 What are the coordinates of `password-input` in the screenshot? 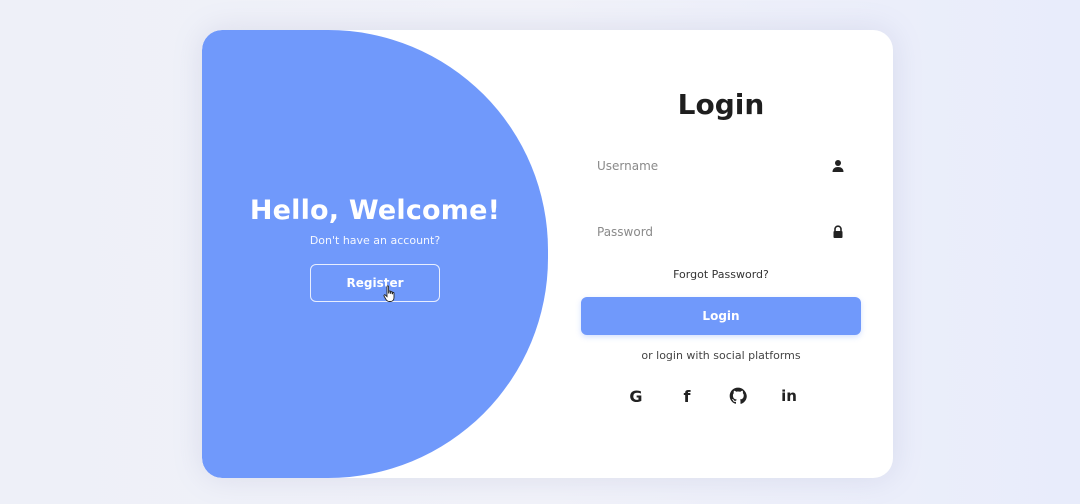 It's located at (710, 232).